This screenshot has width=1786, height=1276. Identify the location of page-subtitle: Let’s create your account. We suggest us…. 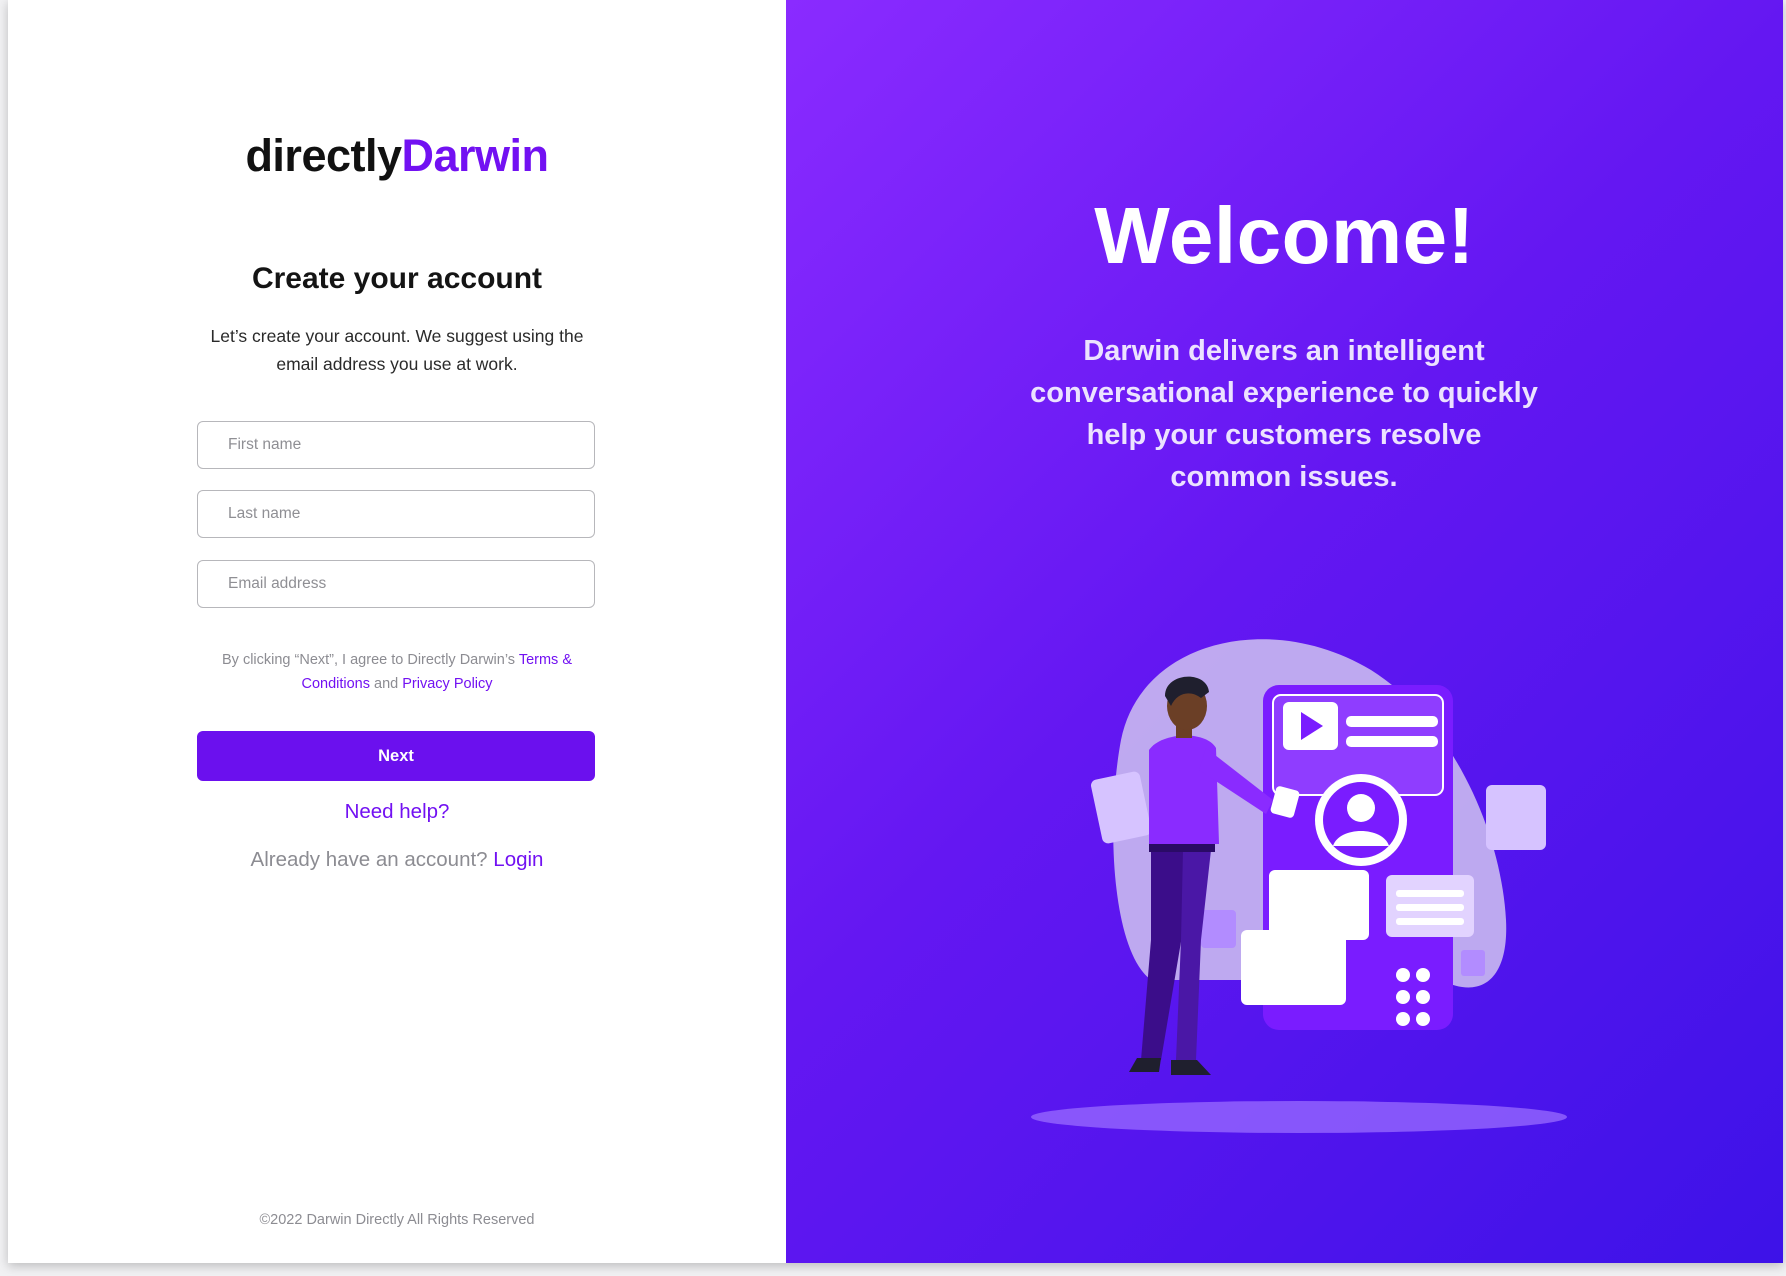
(397, 350).